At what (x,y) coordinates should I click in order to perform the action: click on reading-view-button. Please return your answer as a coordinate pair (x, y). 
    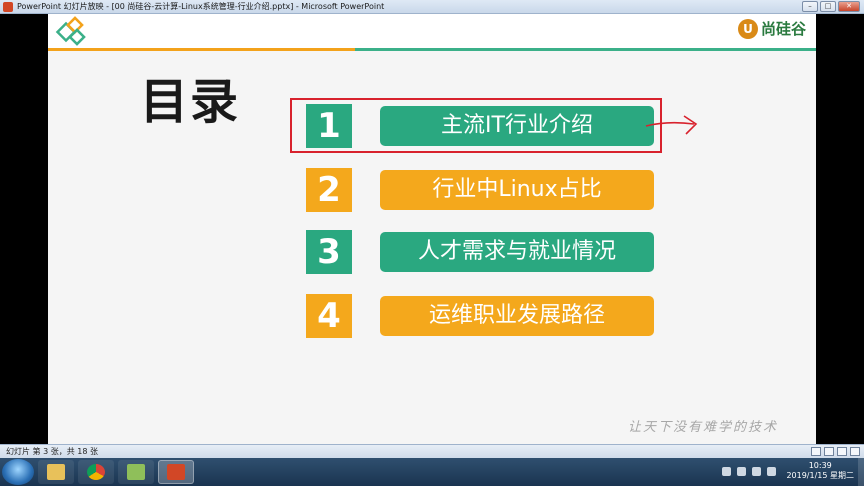
    Looking at the image, I should click on (842, 451).